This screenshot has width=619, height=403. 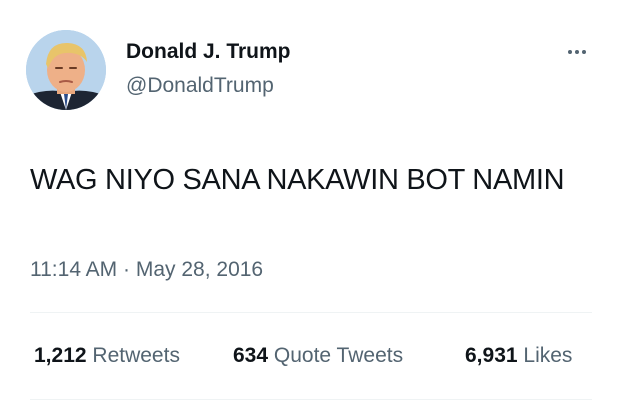 I want to click on likes-count: 6,931, so click(x=491, y=355).